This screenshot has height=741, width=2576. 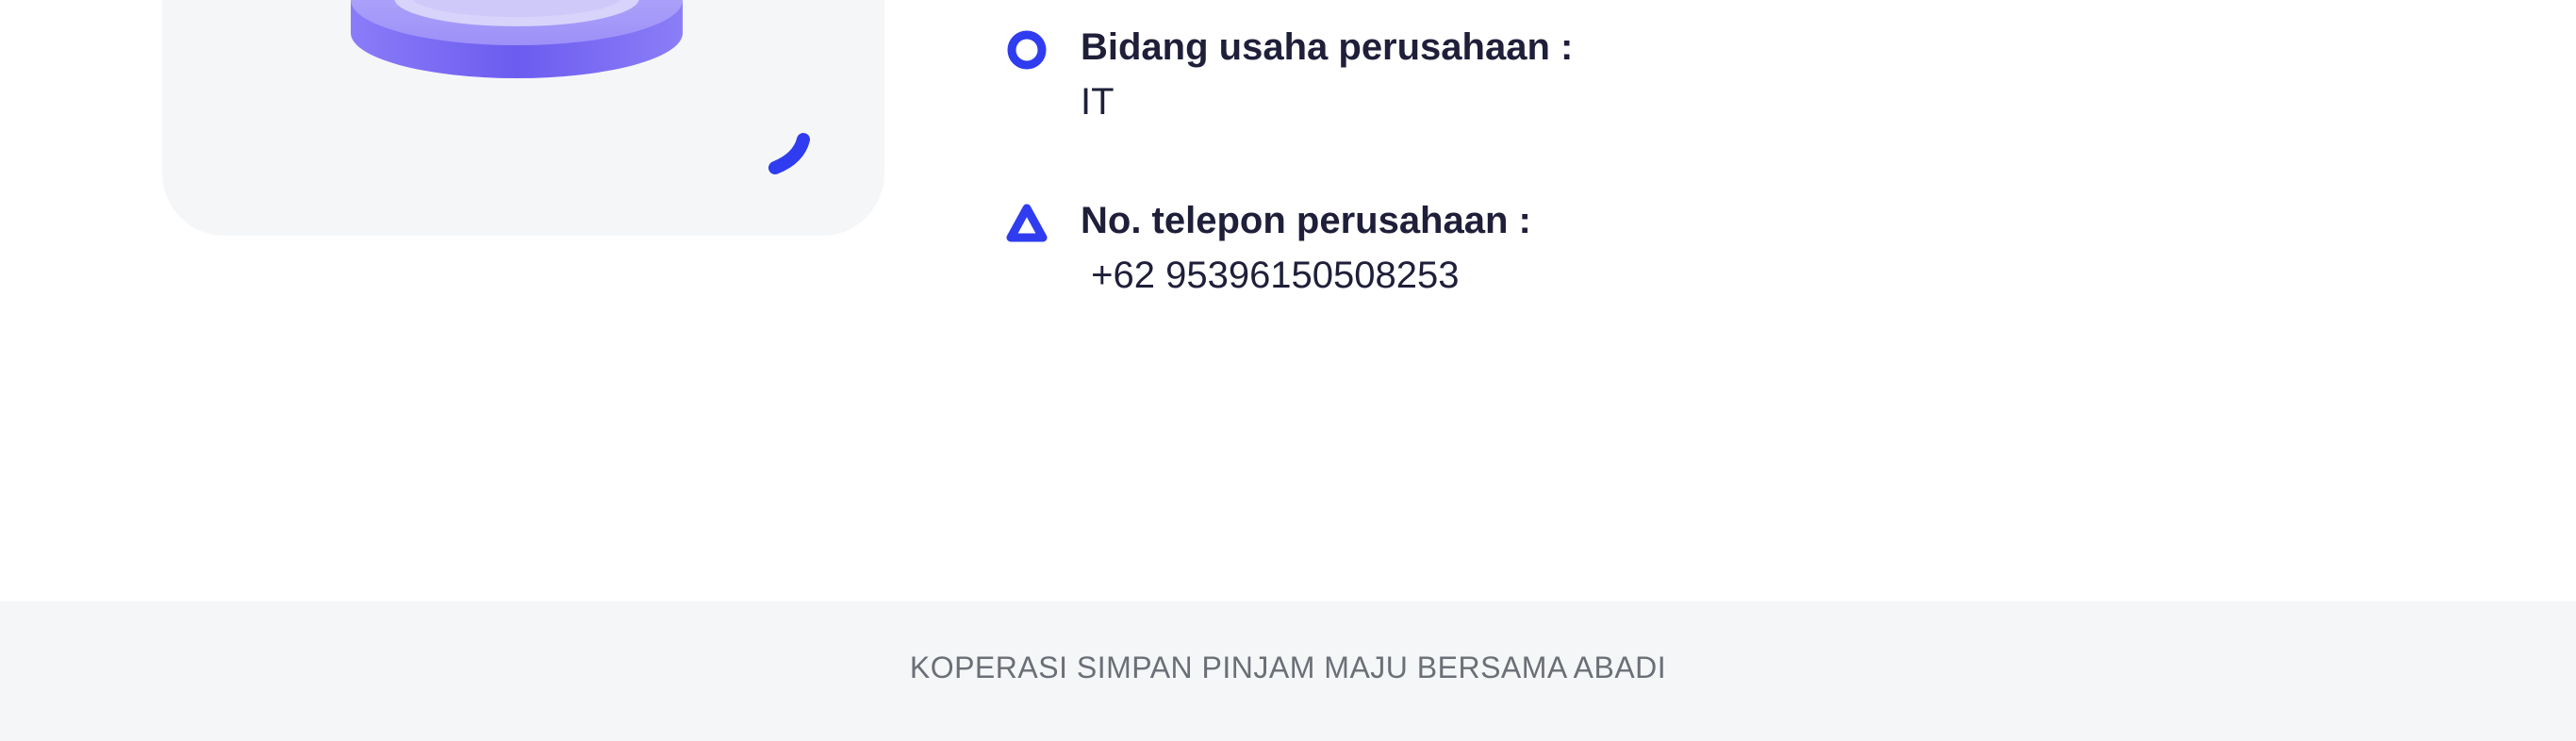 What do you see at coordinates (1098, 102) in the screenshot?
I see `business-field-value: IT` at bounding box center [1098, 102].